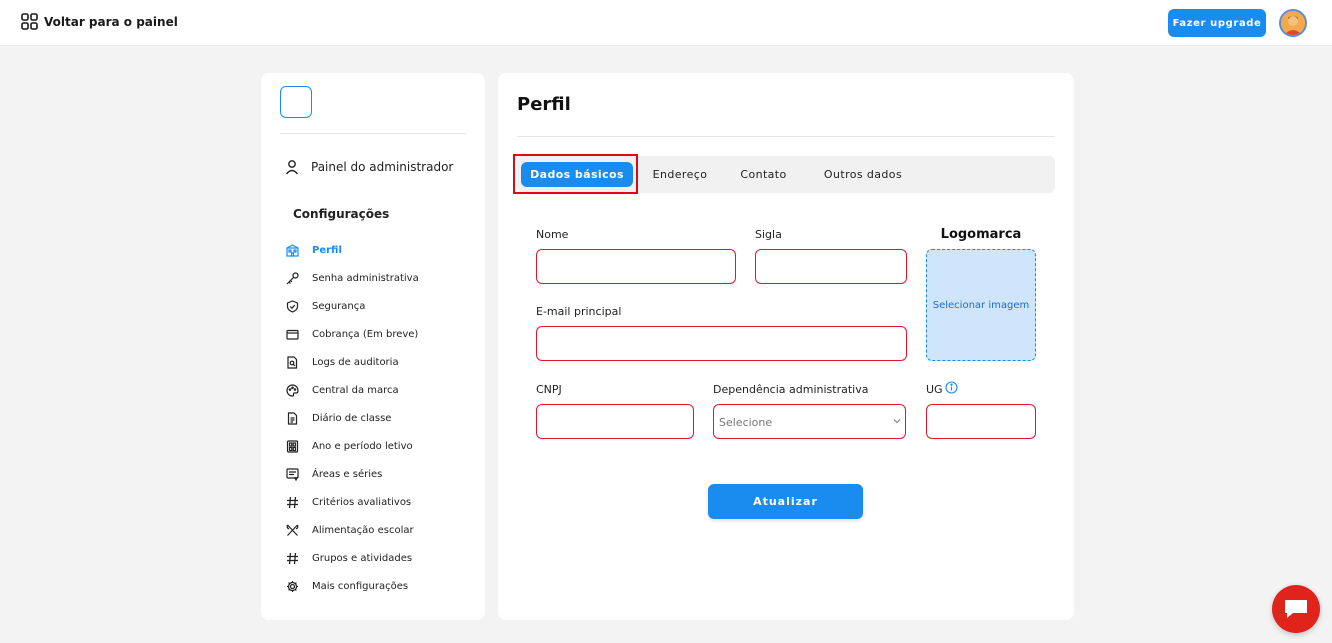  I want to click on sidebar-divider, so click(373, 133).